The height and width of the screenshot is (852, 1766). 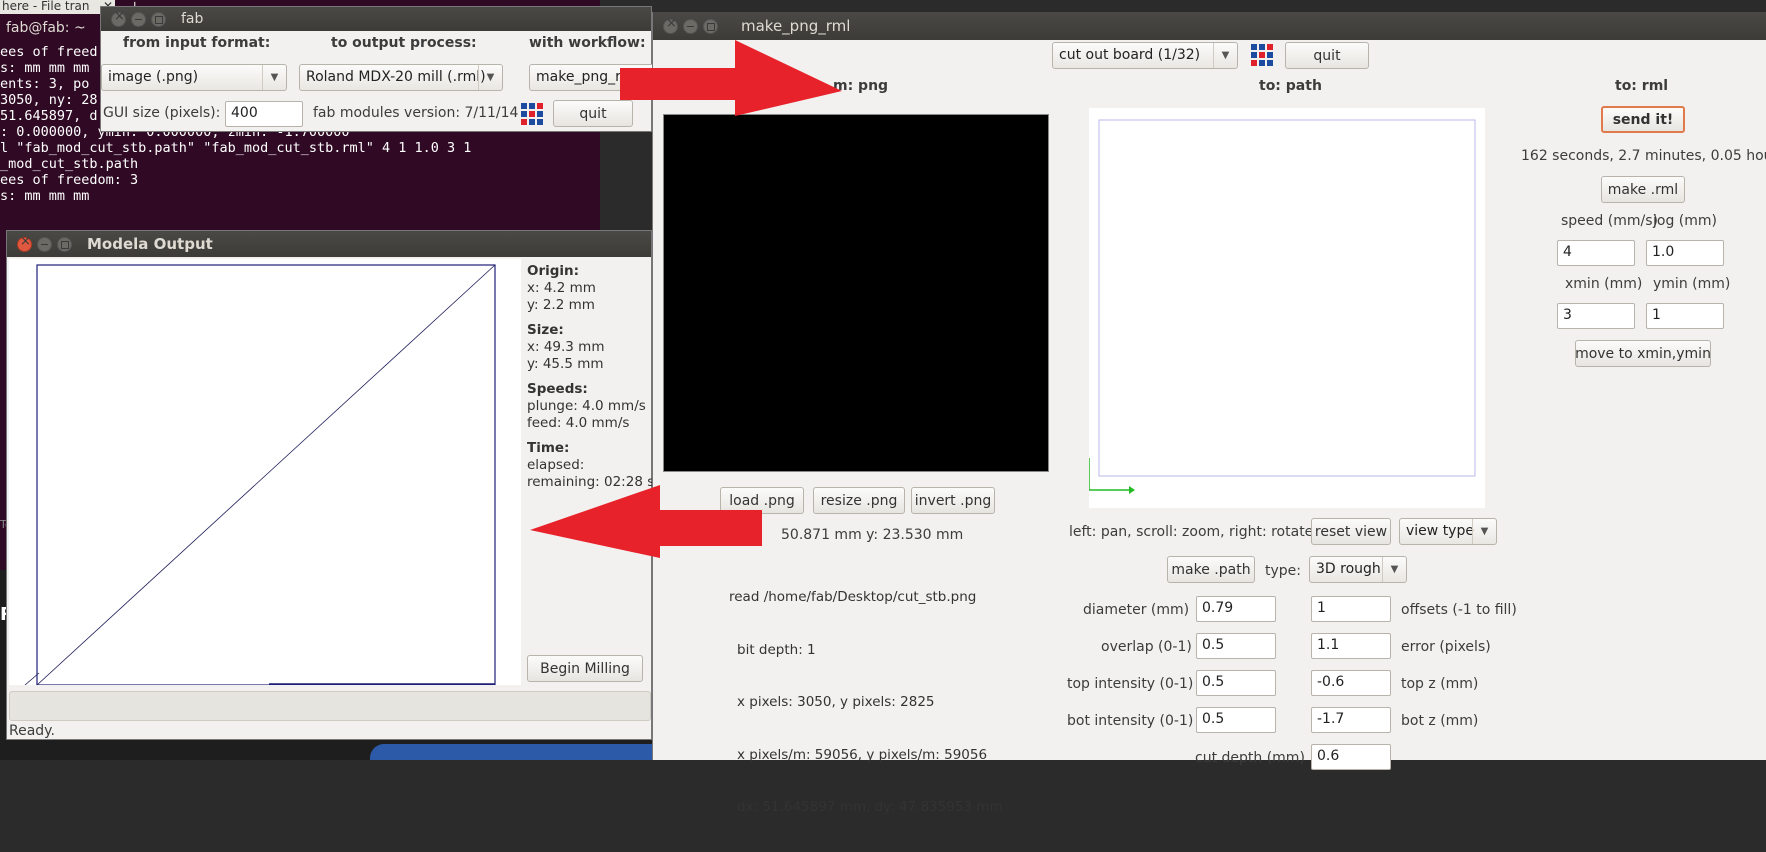 What do you see at coordinates (1685, 316) in the screenshot?
I see `ymin-input: 1` at bounding box center [1685, 316].